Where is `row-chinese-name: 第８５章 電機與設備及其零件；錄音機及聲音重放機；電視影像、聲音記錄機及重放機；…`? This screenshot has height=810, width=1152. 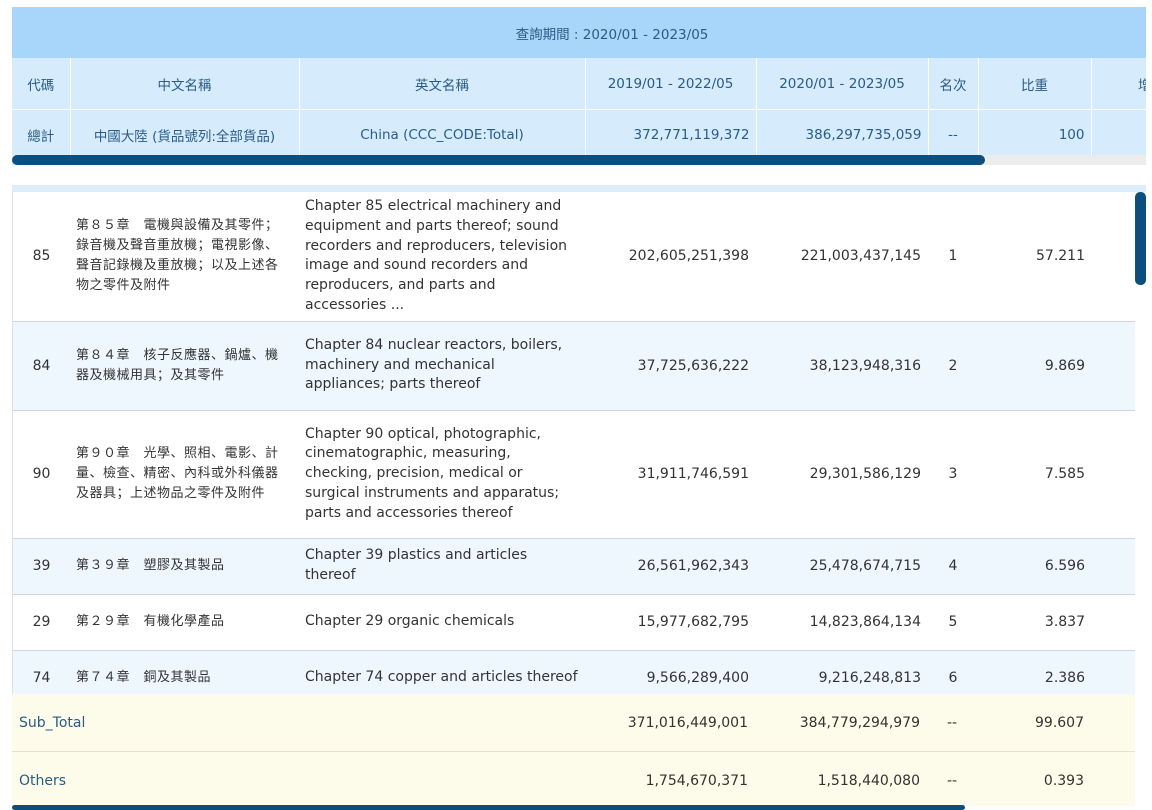 row-chinese-name: 第８５章 電機與設備及其零件；錄音機及聲音重放機；電視影像、聲音記錄機及重放機；… is located at coordinates (184, 257).